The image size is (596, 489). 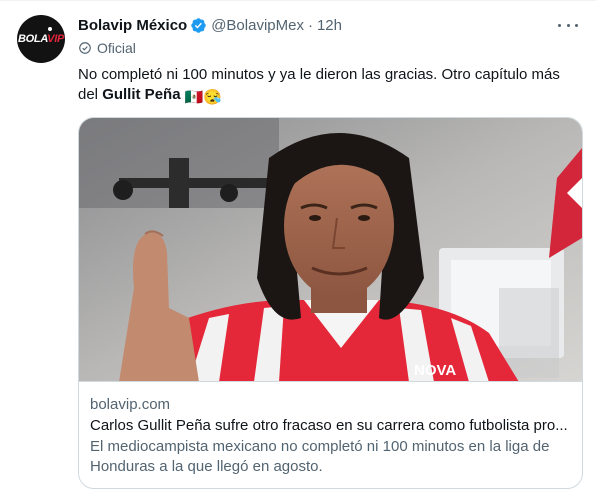 What do you see at coordinates (130, 404) in the screenshot?
I see `card-domain: bolavip.com` at bounding box center [130, 404].